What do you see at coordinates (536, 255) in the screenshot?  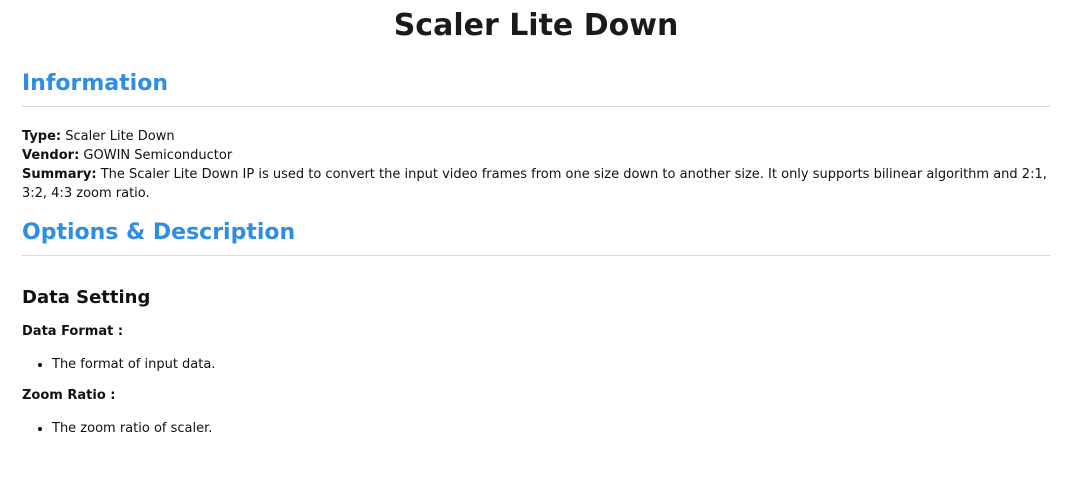 I see `options-divider` at bounding box center [536, 255].